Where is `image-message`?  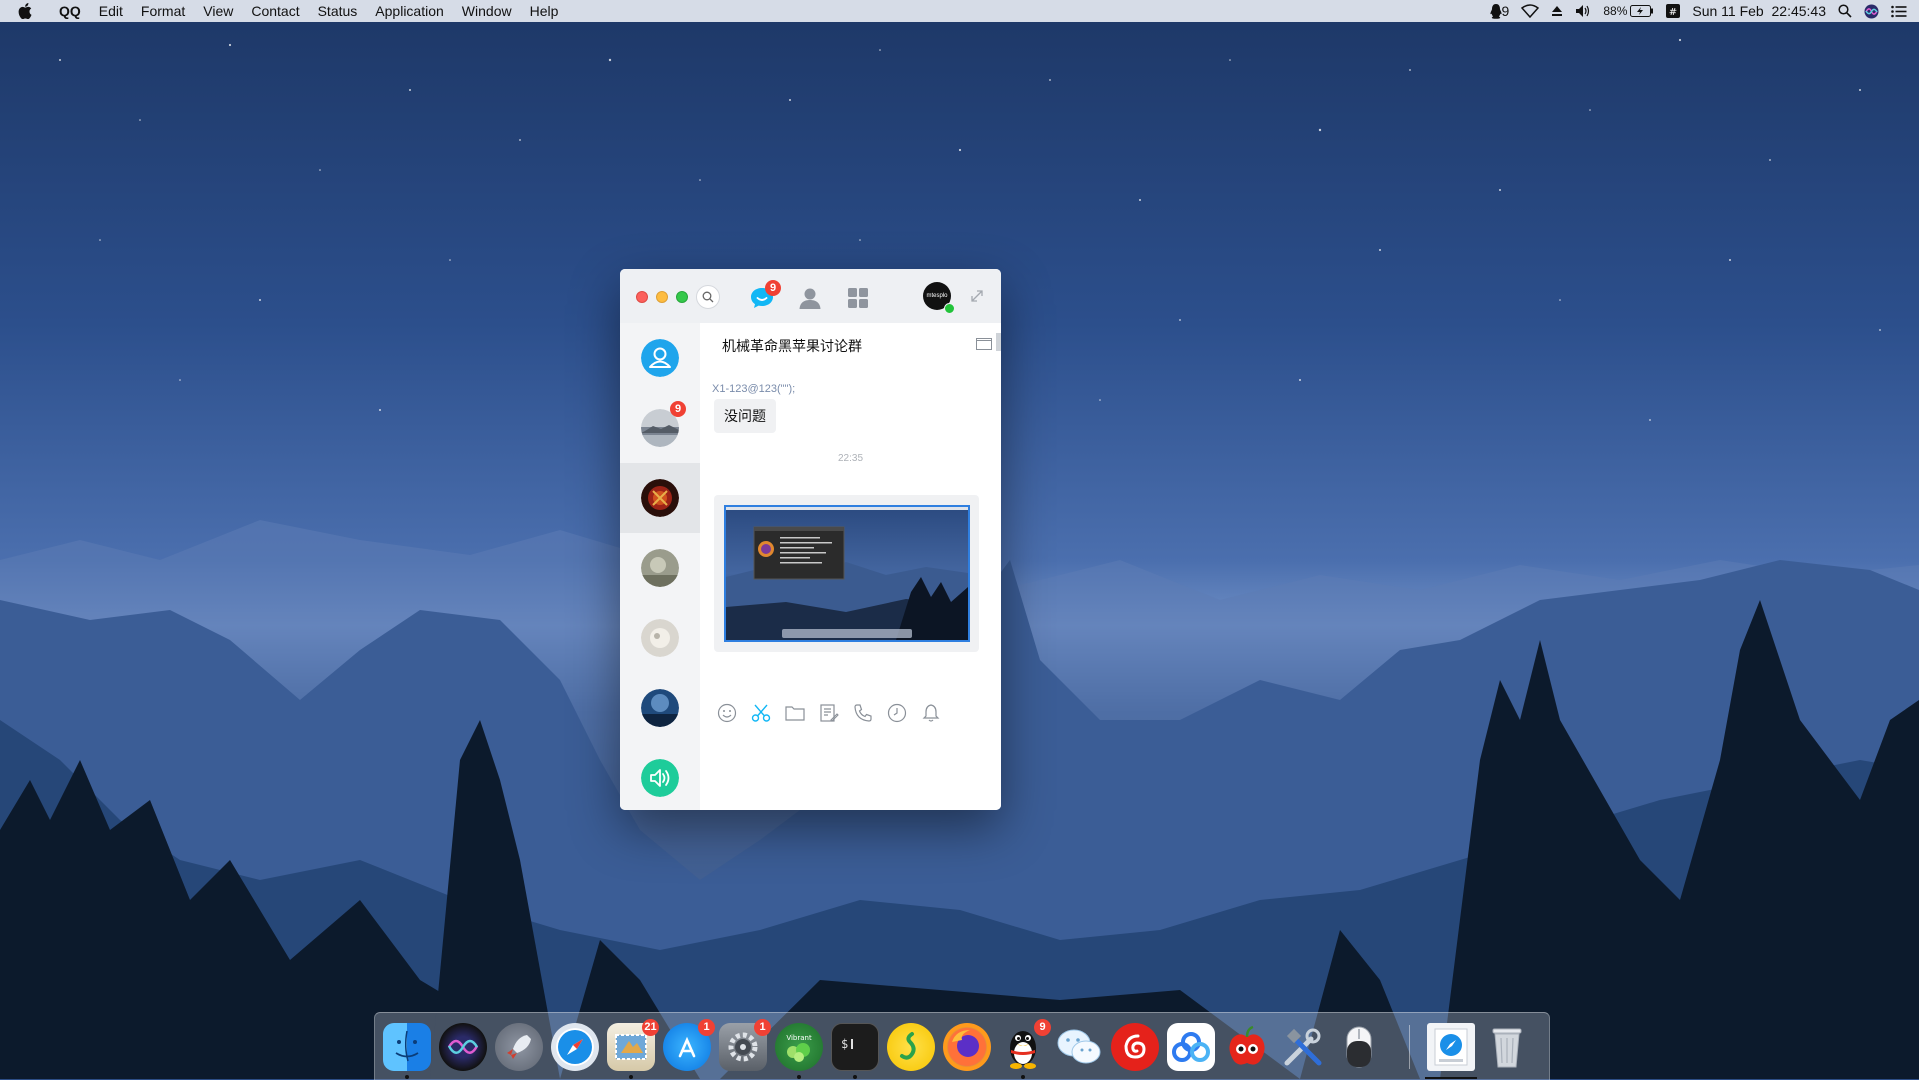
image-message is located at coordinates (846, 573).